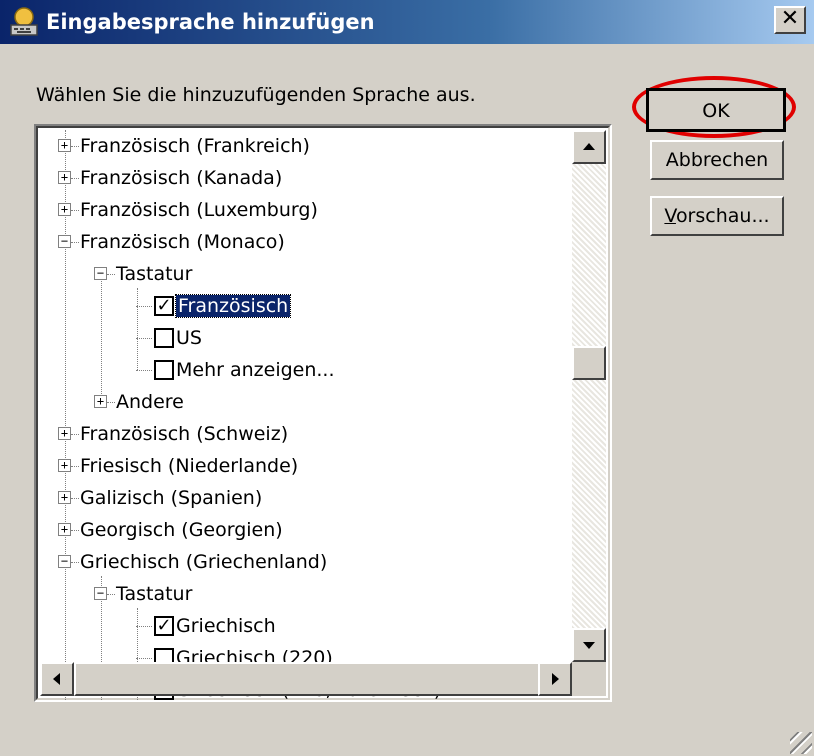  I want to click on horizontal-scrollbar, so click(306, 679).